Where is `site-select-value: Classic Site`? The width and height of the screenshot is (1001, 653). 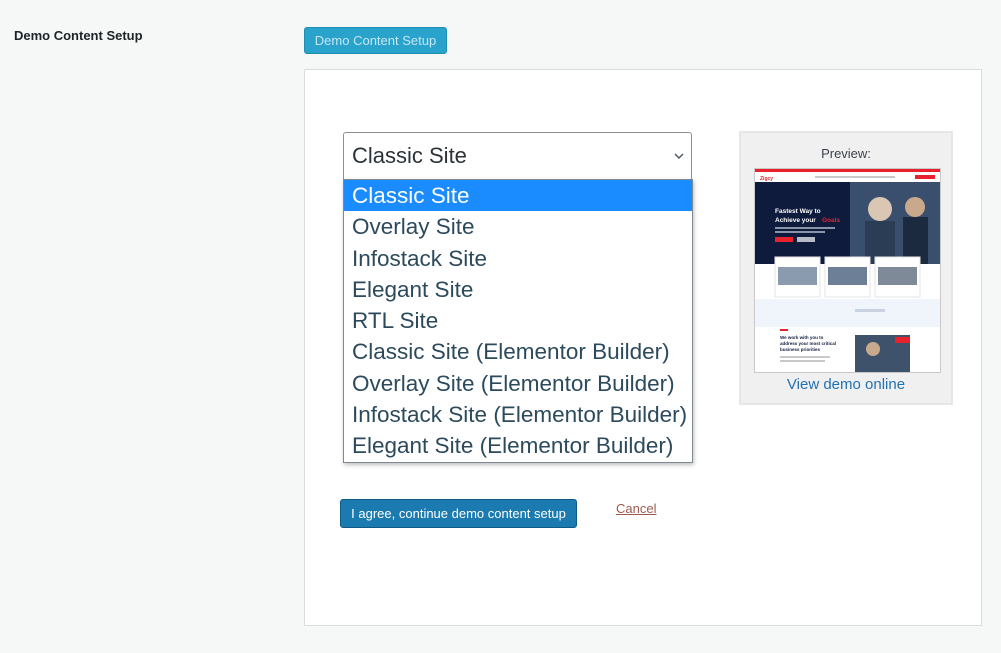
site-select-value: Classic Site is located at coordinates (409, 155).